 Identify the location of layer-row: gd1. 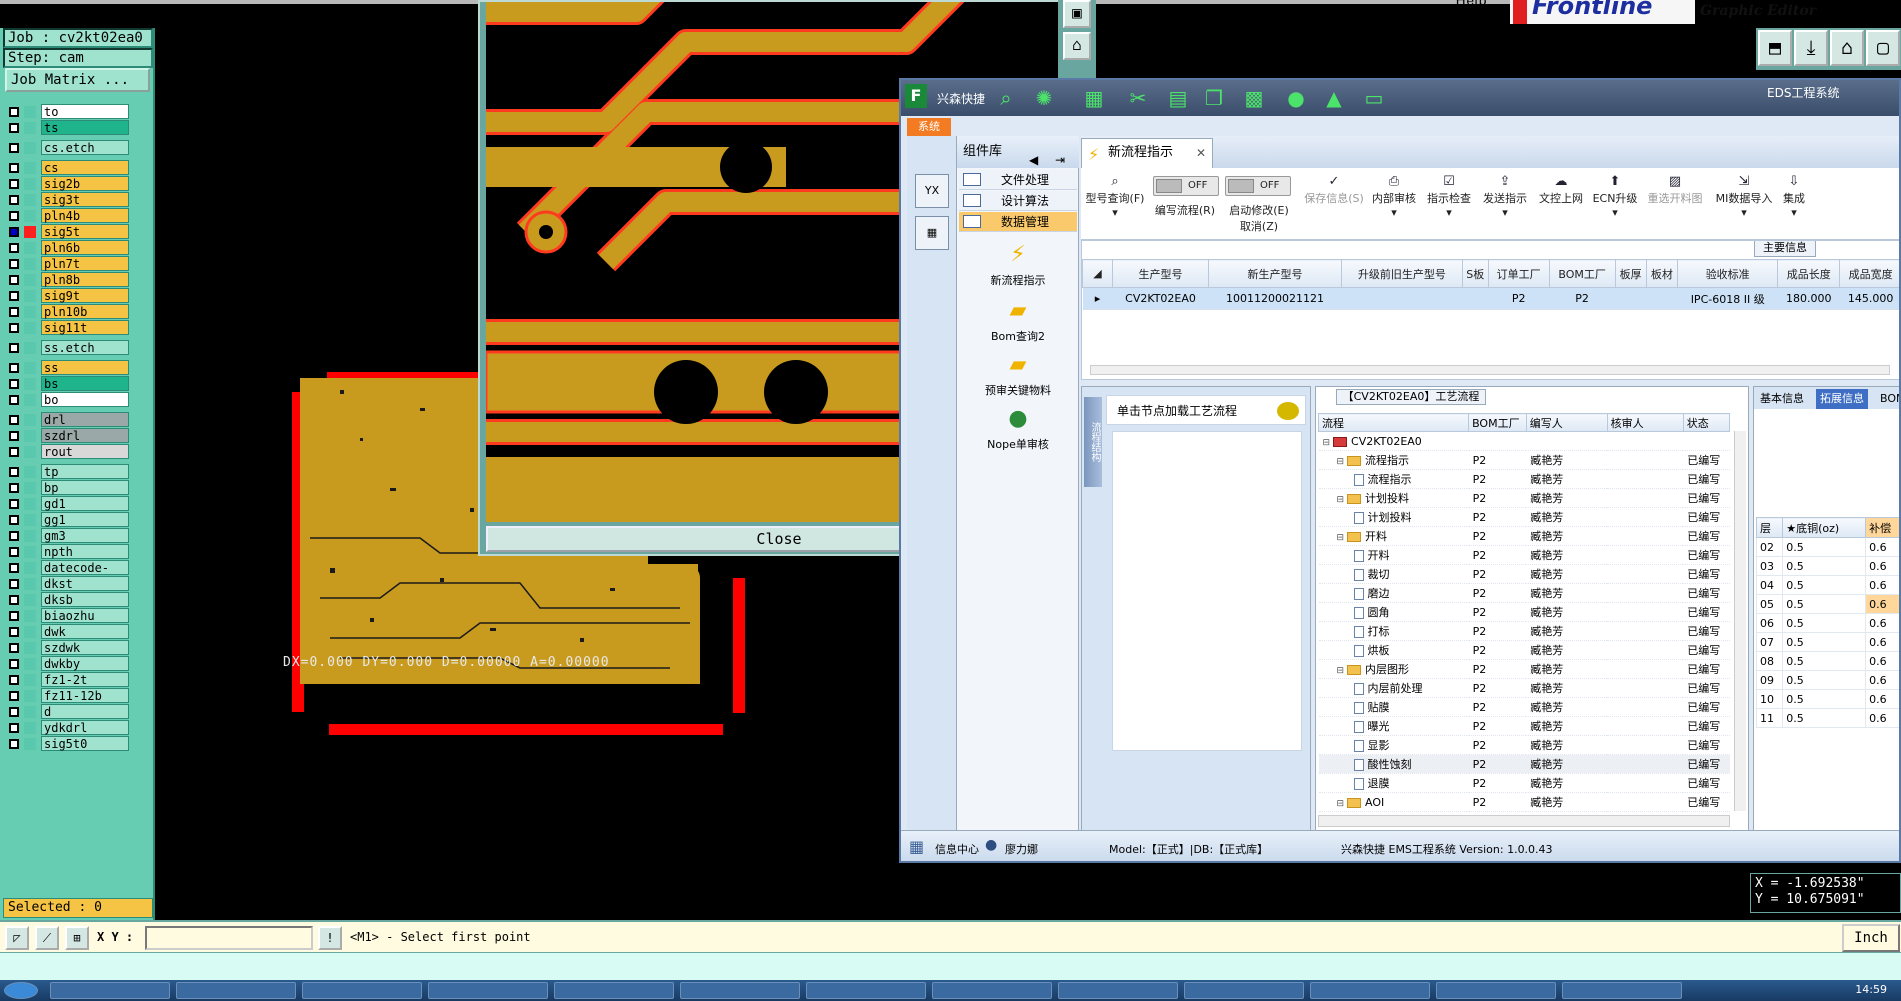
(68, 503).